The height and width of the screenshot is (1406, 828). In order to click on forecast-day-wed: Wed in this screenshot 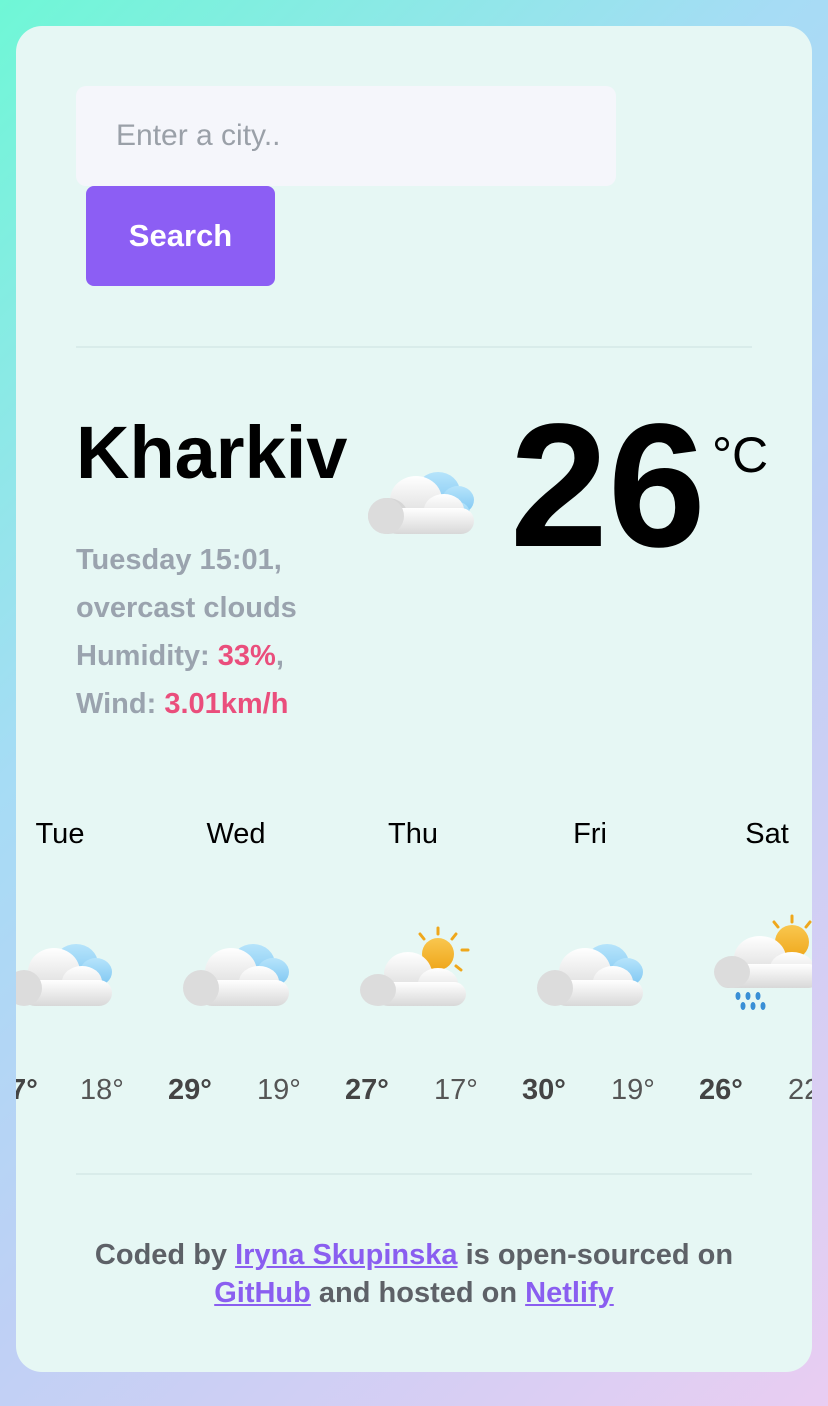, I will do `click(236, 834)`.